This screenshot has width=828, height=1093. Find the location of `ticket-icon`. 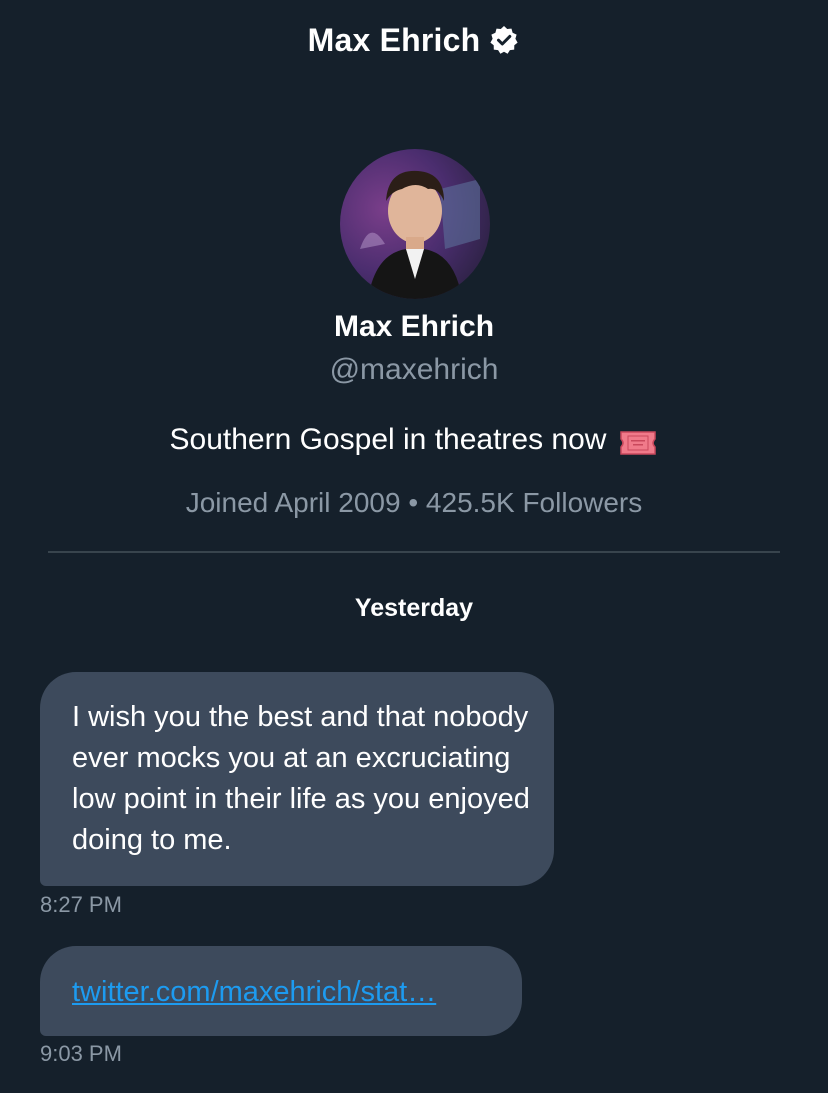

ticket-icon is located at coordinates (638, 440).